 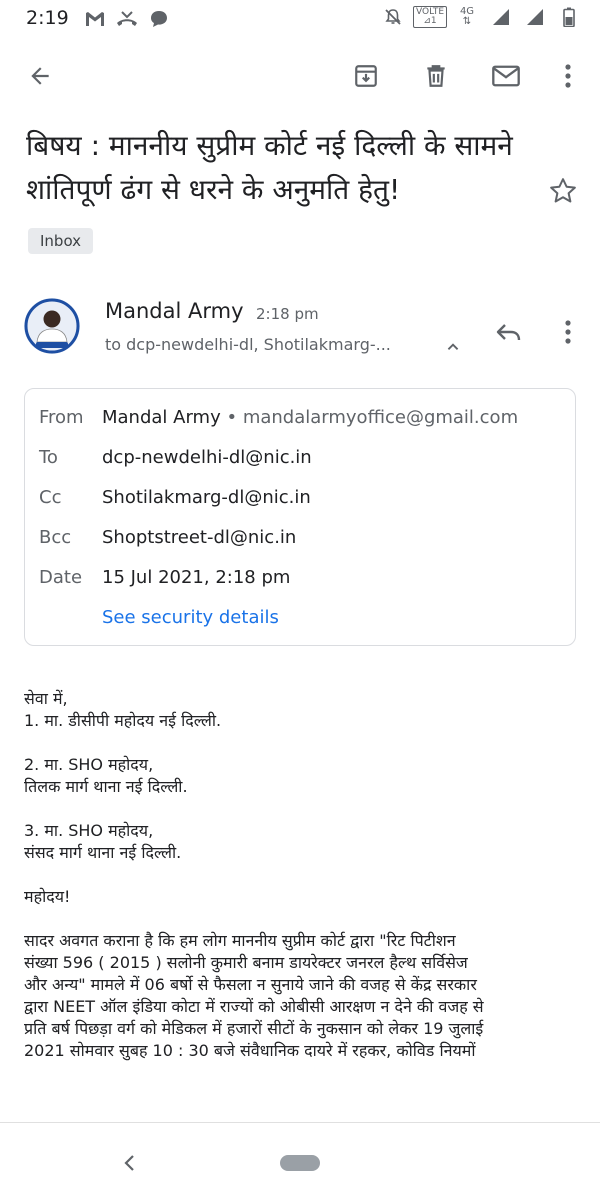 I want to click on to-label: To, so click(x=48, y=457).